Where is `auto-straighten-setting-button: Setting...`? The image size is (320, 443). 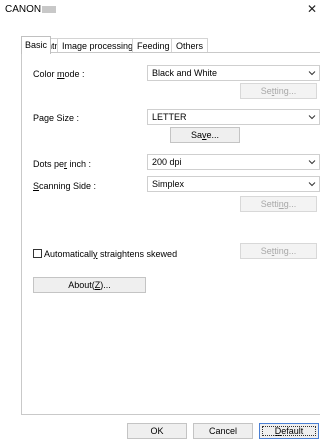
auto-straighten-setting-button: Setting... is located at coordinates (278, 251).